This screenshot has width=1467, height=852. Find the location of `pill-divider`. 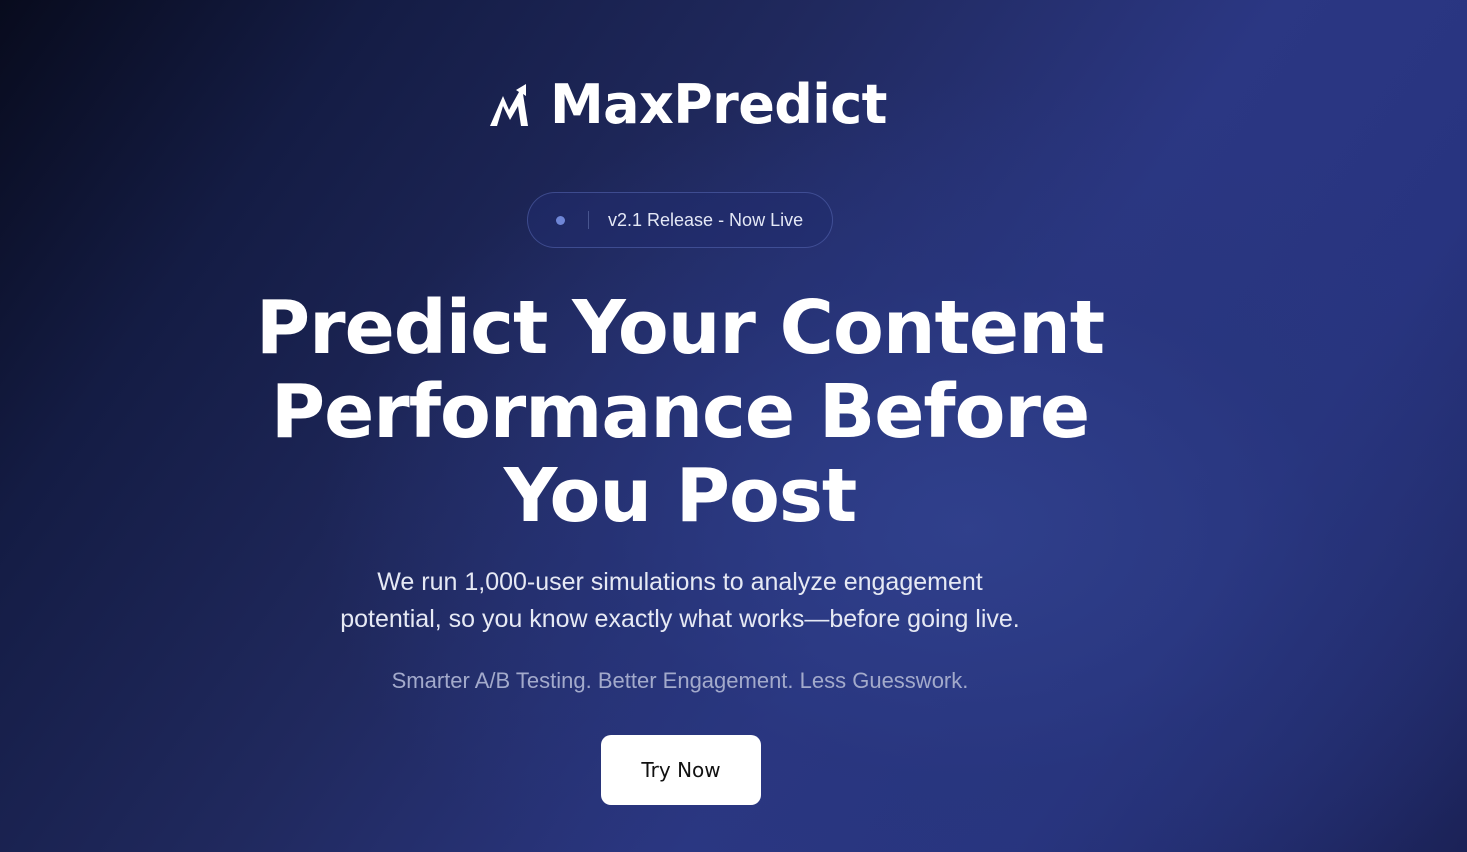

pill-divider is located at coordinates (588, 220).